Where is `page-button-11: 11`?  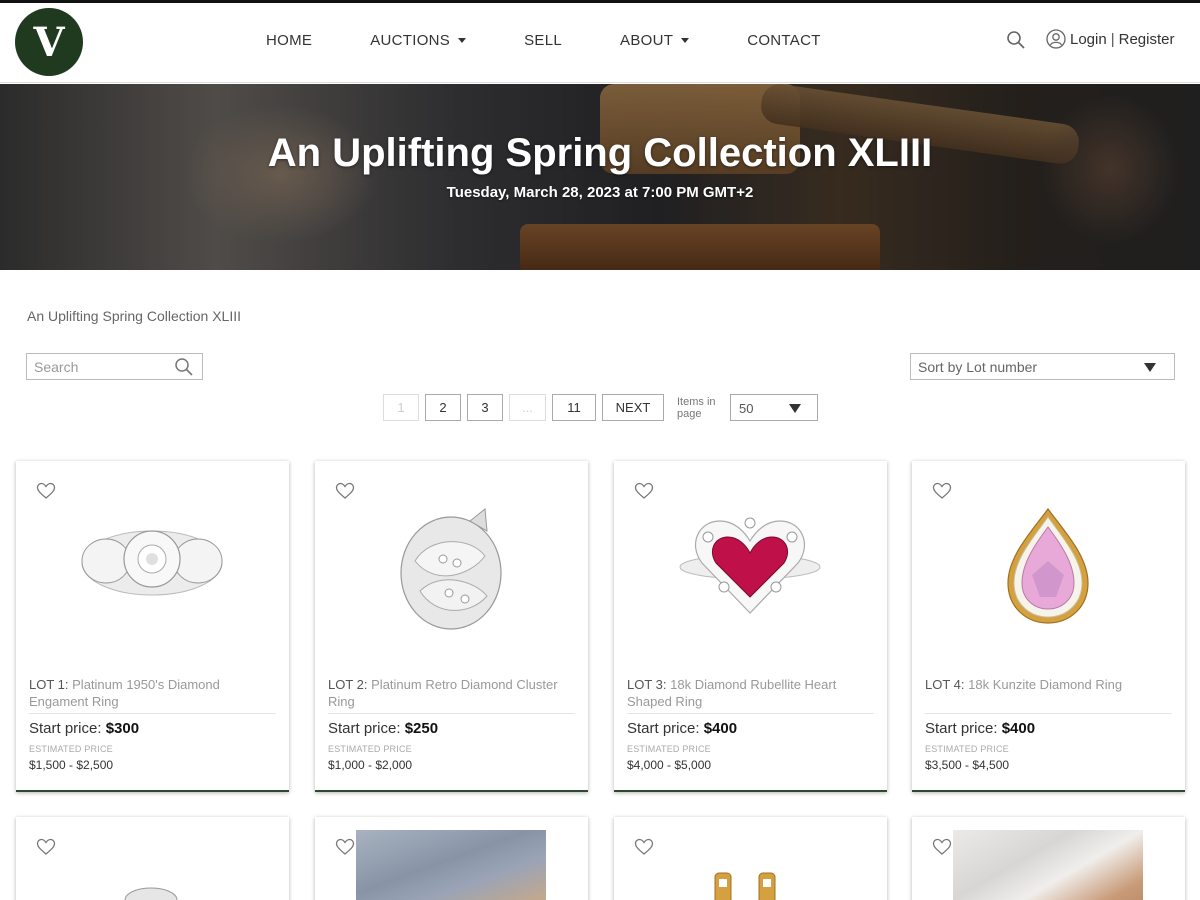 page-button-11: 11 is located at coordinates (574, 407).